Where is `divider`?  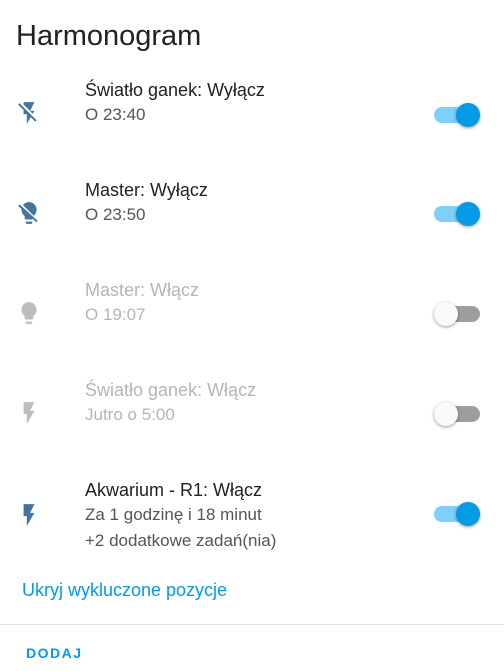 divider is located at coordinates (252, 624).